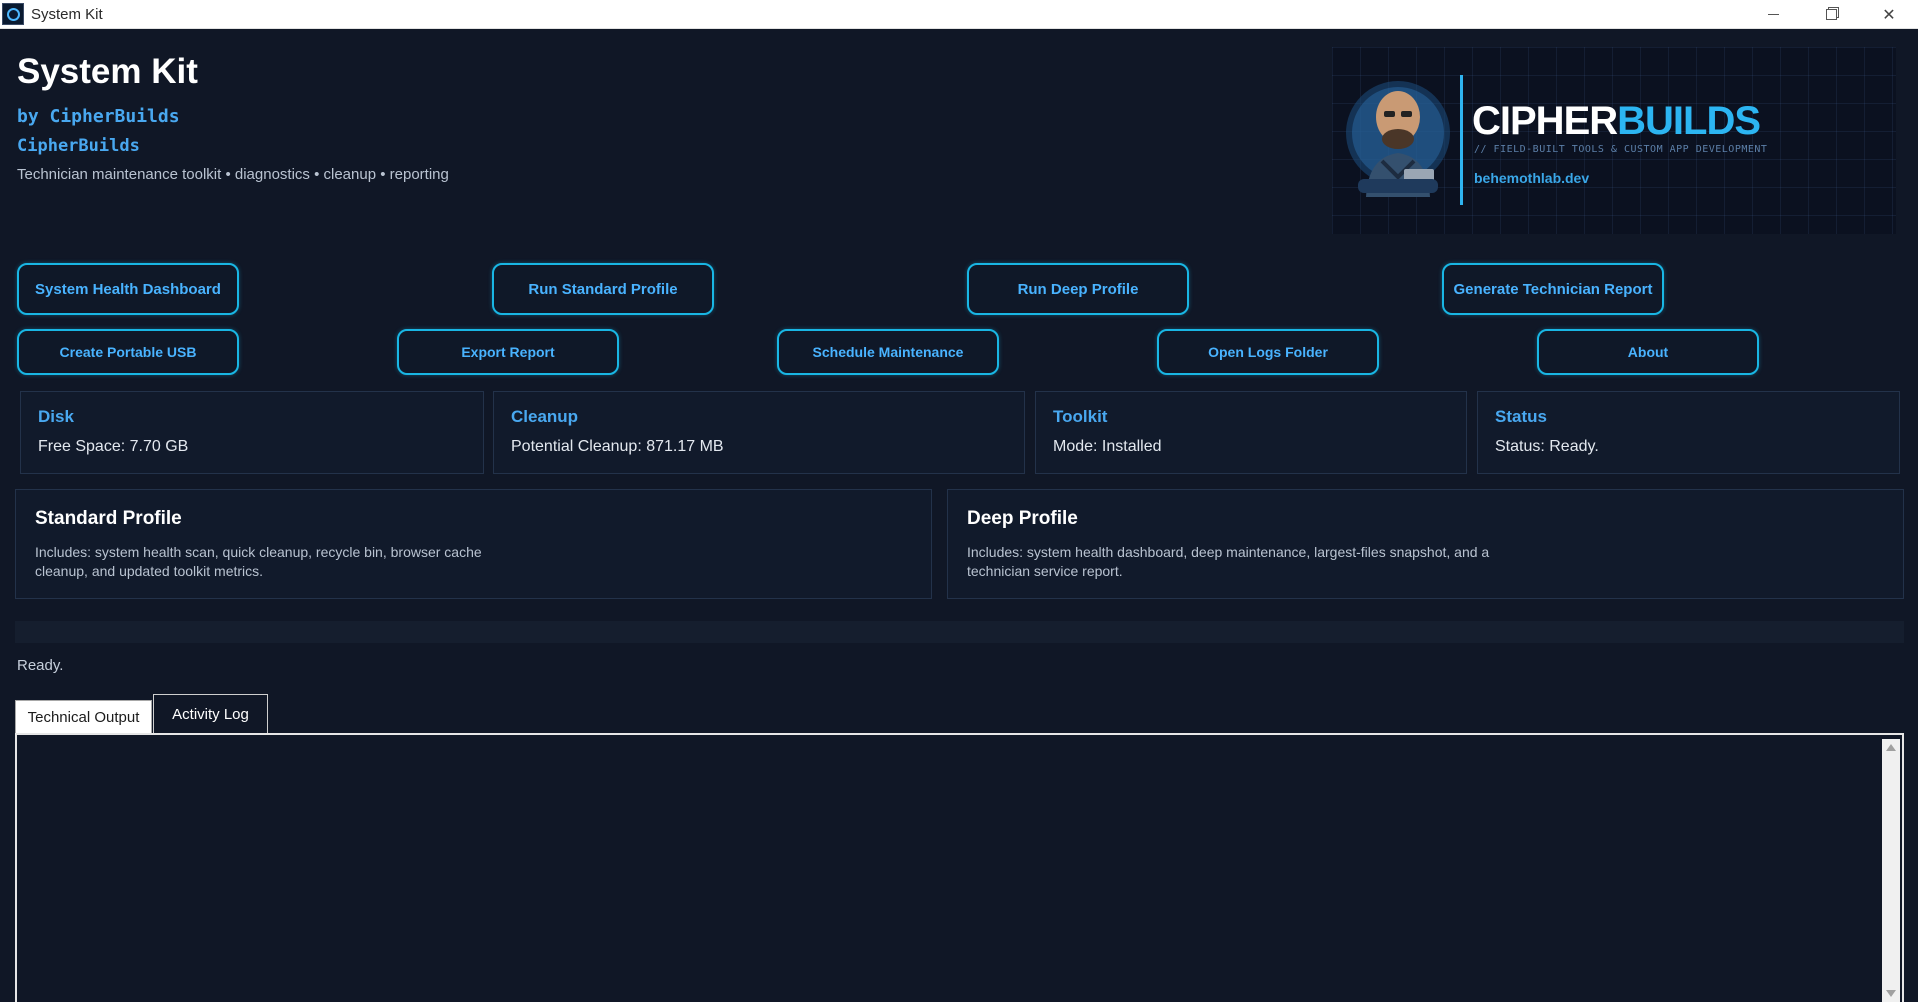 Image resolution: width=1918 pixels, height=1002 pixels. What do you see at coordinates (128, 289) in the screenshot?
I see `system-health-dashboard-button: System Health Dashboard` at bounding box center [128, 289].